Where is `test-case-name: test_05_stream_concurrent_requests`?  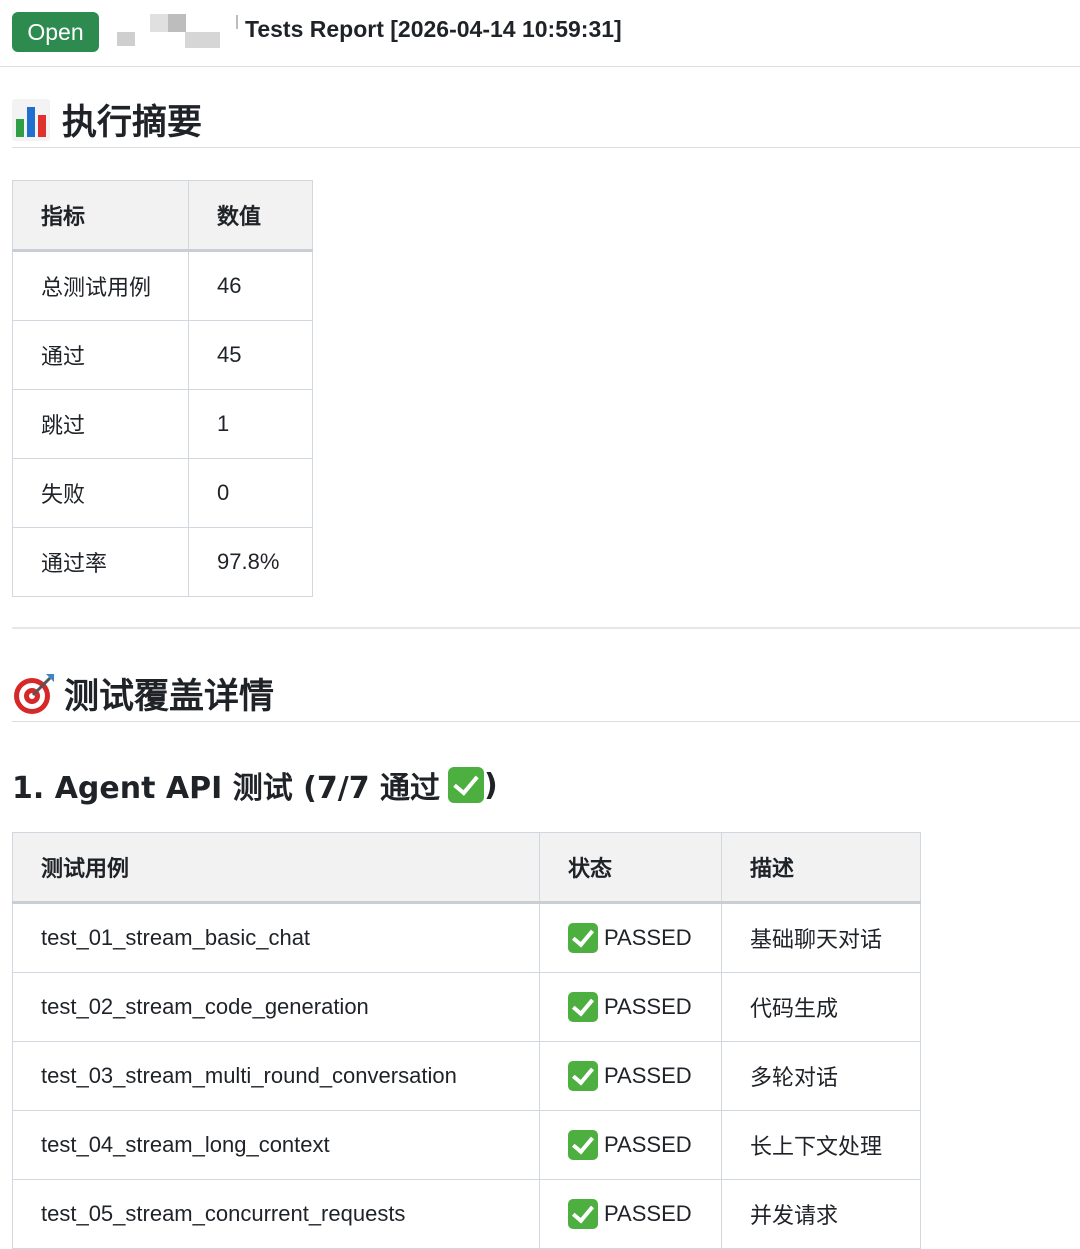
test-case-name: test_05_stream_concurrent_requests is located at coordinates (276, 1214).